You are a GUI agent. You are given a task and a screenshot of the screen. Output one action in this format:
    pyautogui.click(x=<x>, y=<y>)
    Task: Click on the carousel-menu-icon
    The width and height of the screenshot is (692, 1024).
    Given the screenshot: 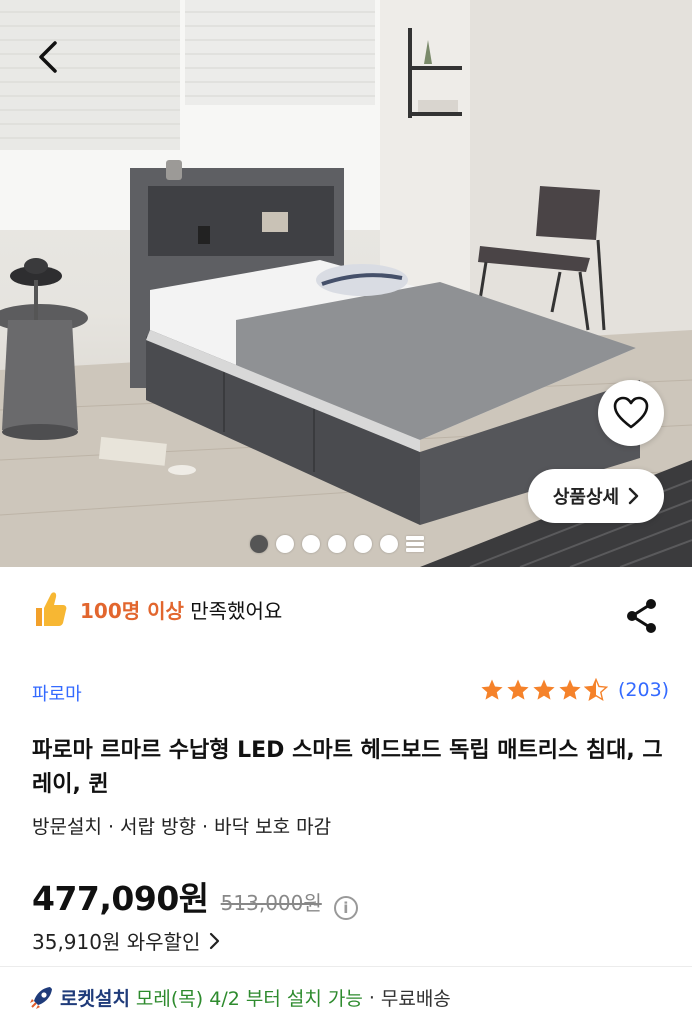 What is the action you would take?
    pyautogui.click(x=415, y=544)
    